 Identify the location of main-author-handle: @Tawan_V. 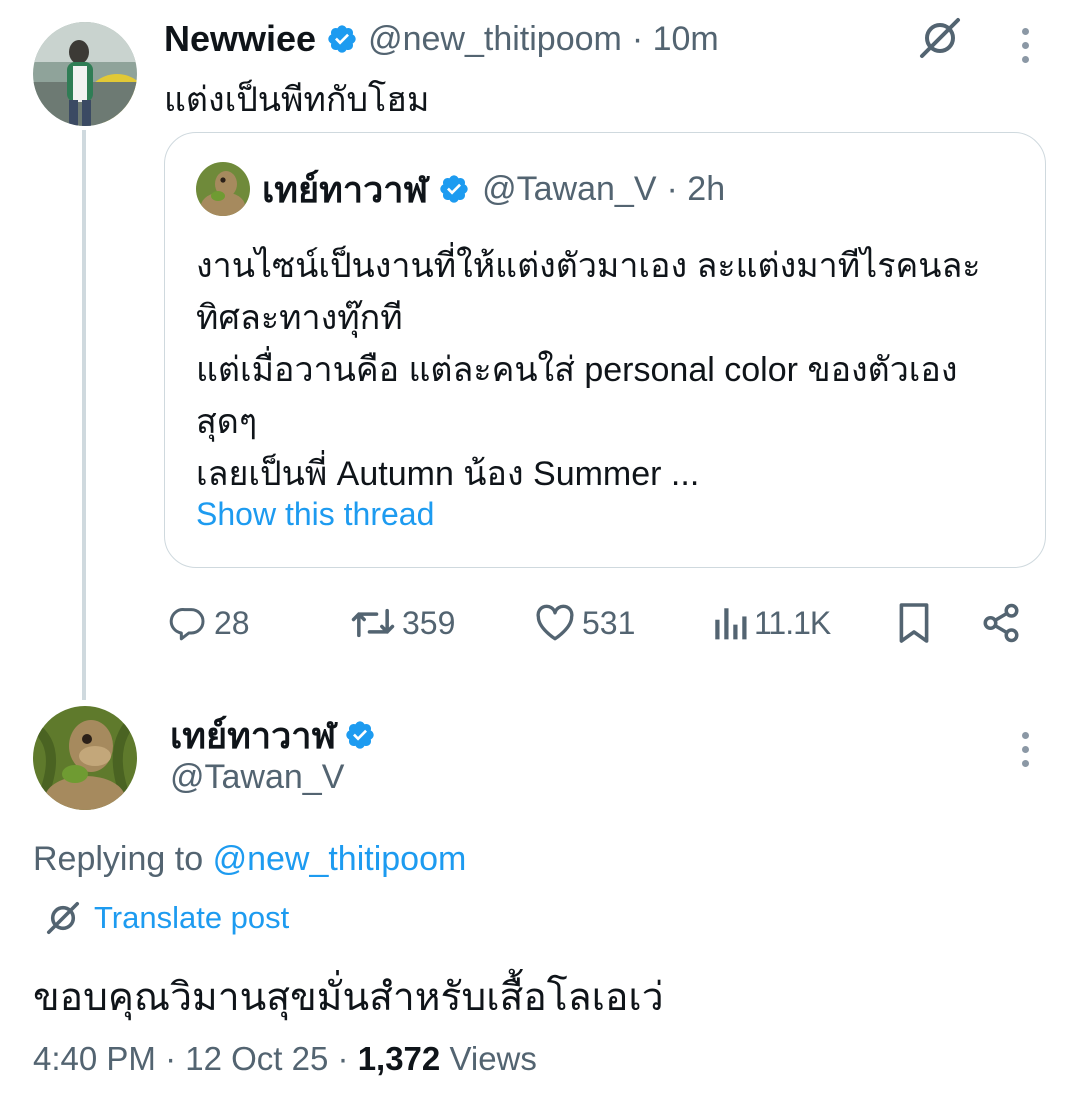
(257, 777).